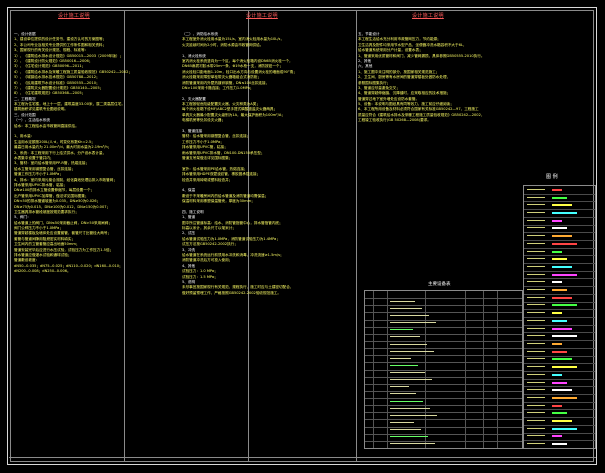 This screenshot has height=473, width=605. What do you see at coordinates (262, 16) in the screenshot?
I see `column-2-title: 设计施工说明` at bounding box center [262, 16].